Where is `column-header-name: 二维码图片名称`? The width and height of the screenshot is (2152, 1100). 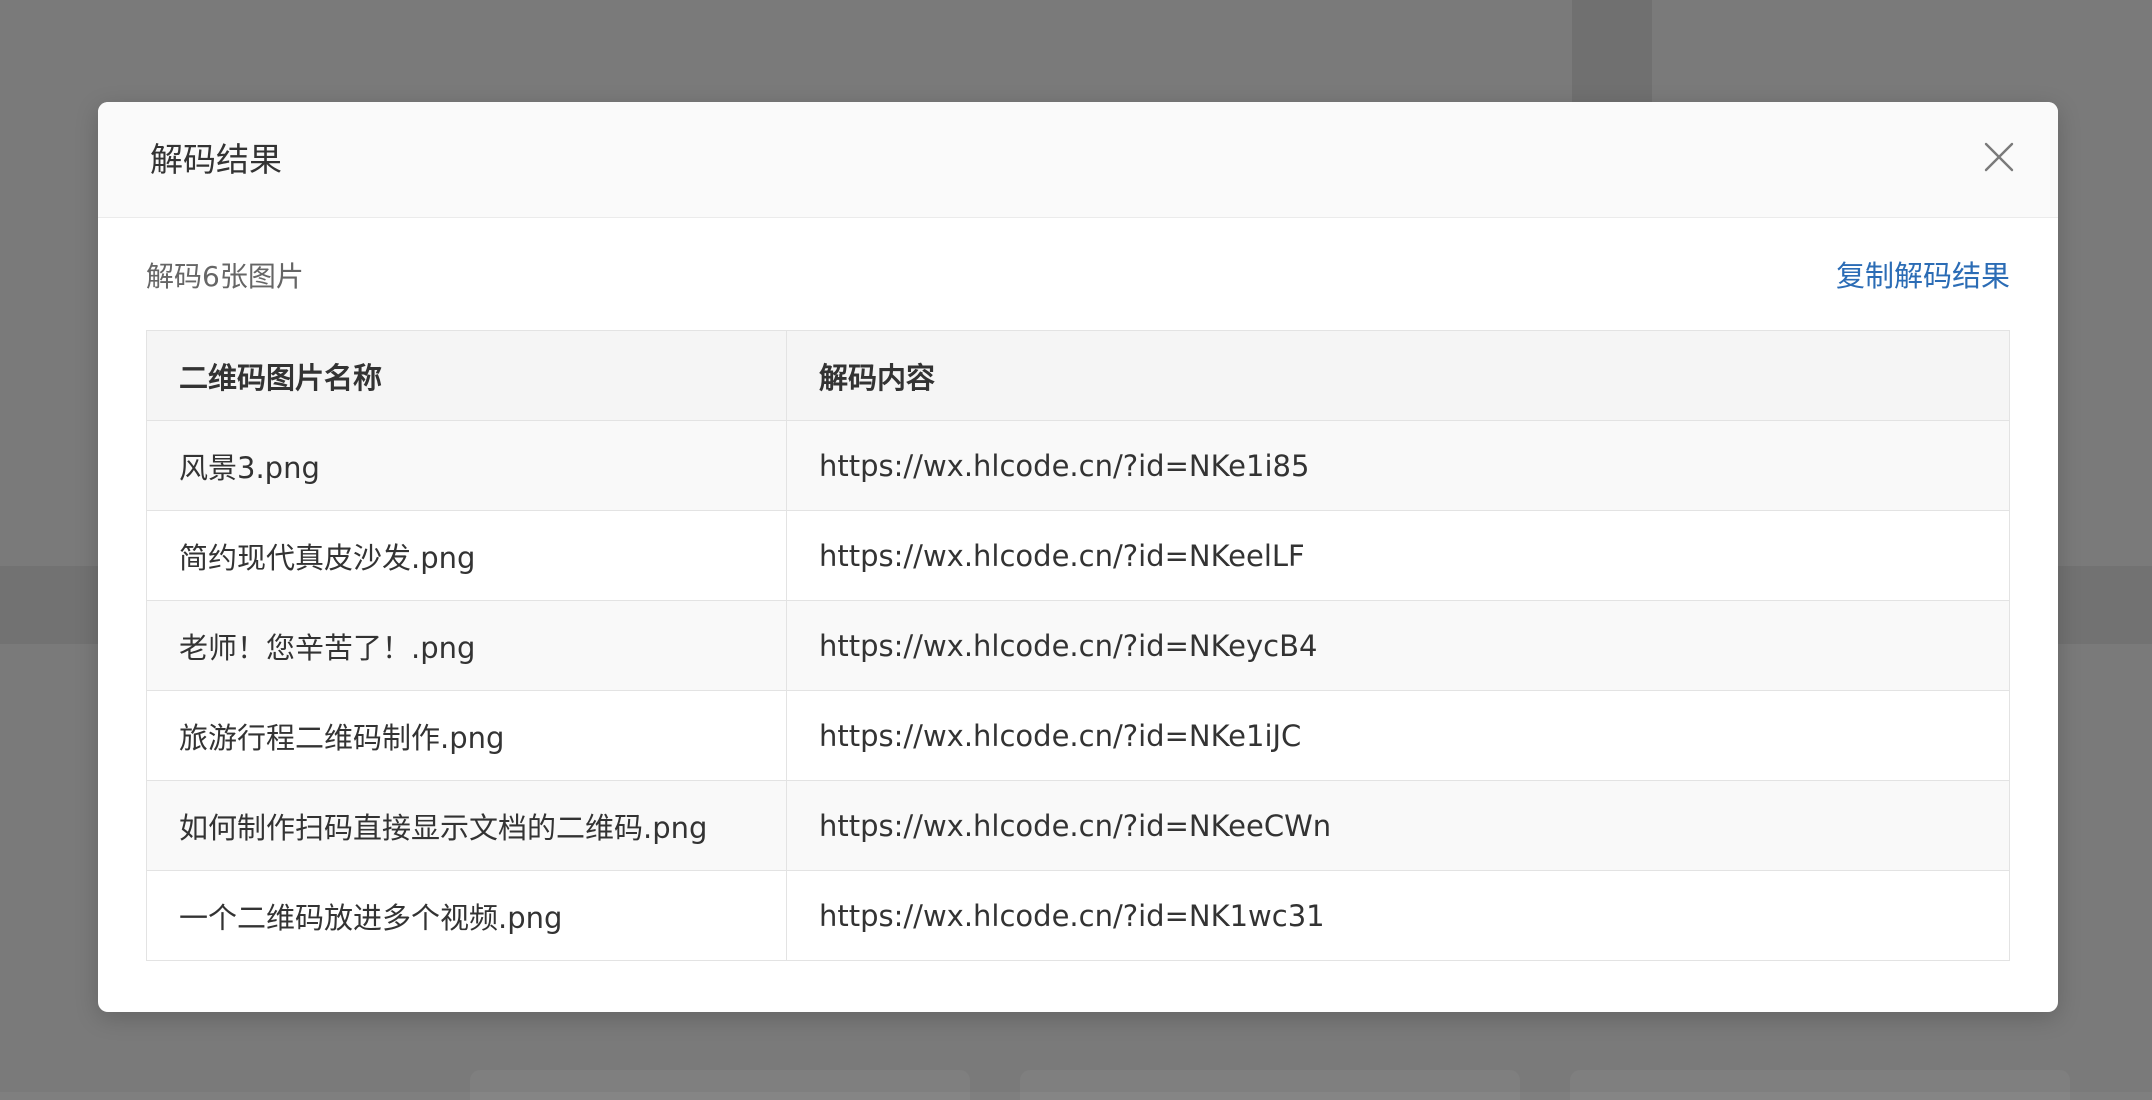 column-header-name: 二维码图片名称 is located at coordinates (466, 375).